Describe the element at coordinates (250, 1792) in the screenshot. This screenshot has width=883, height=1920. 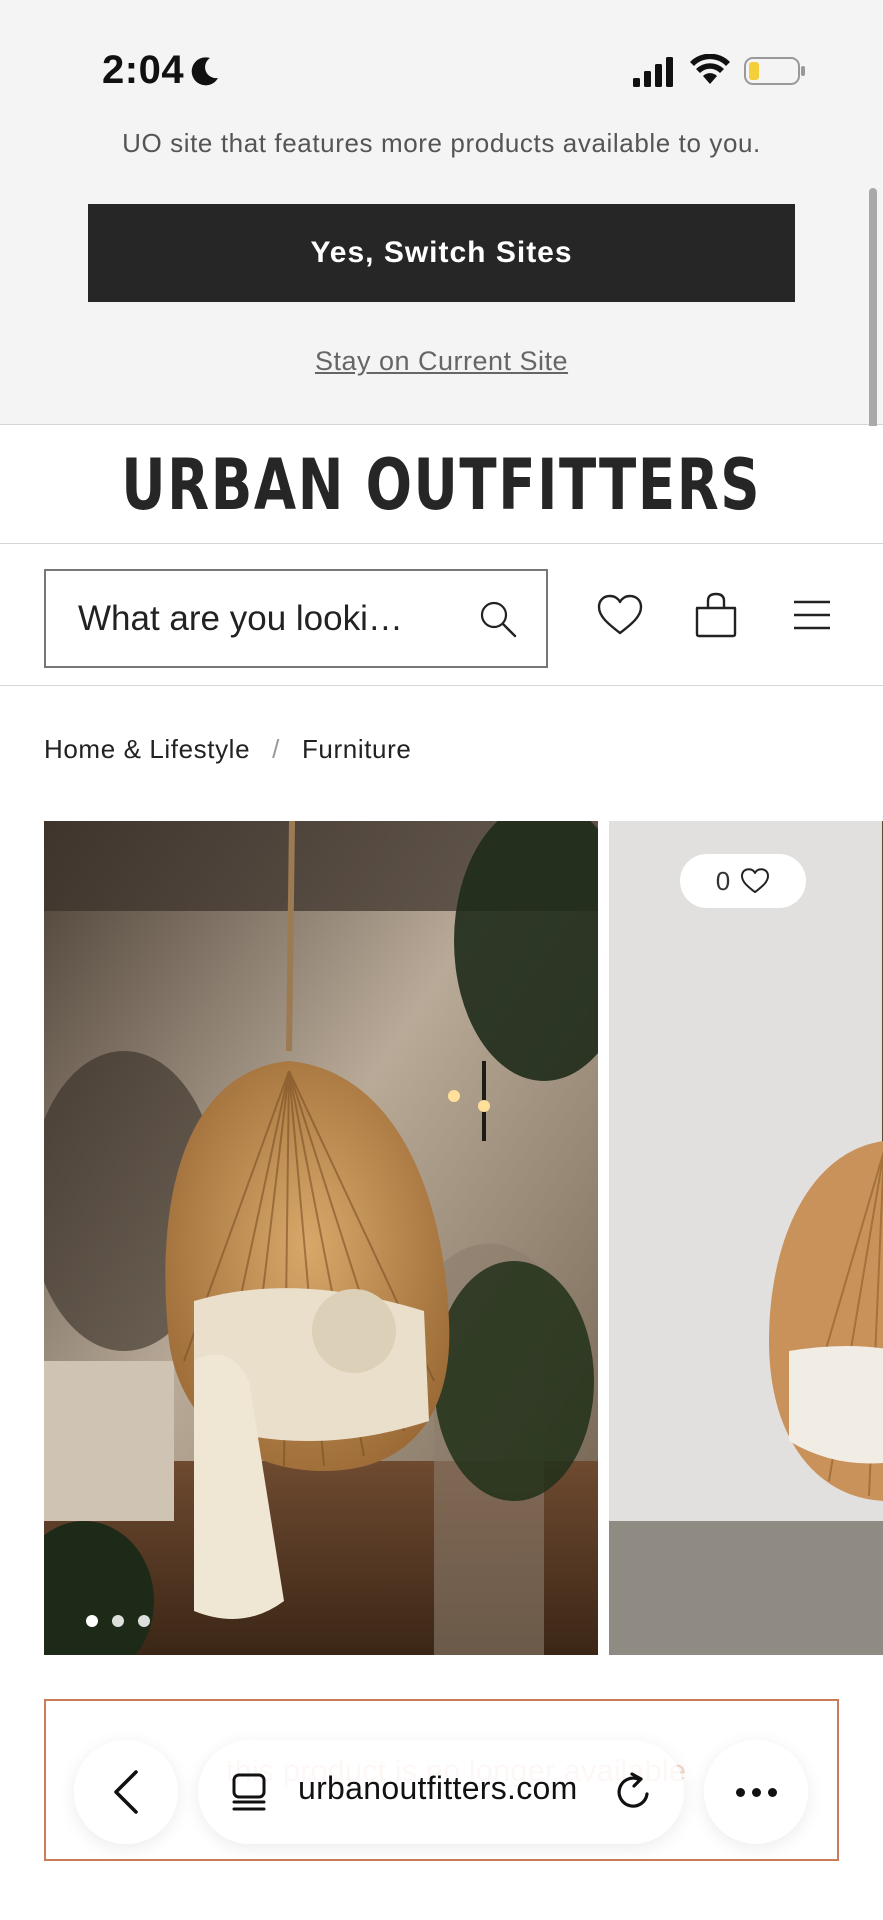
I see `tab-overview-icon` at that location.